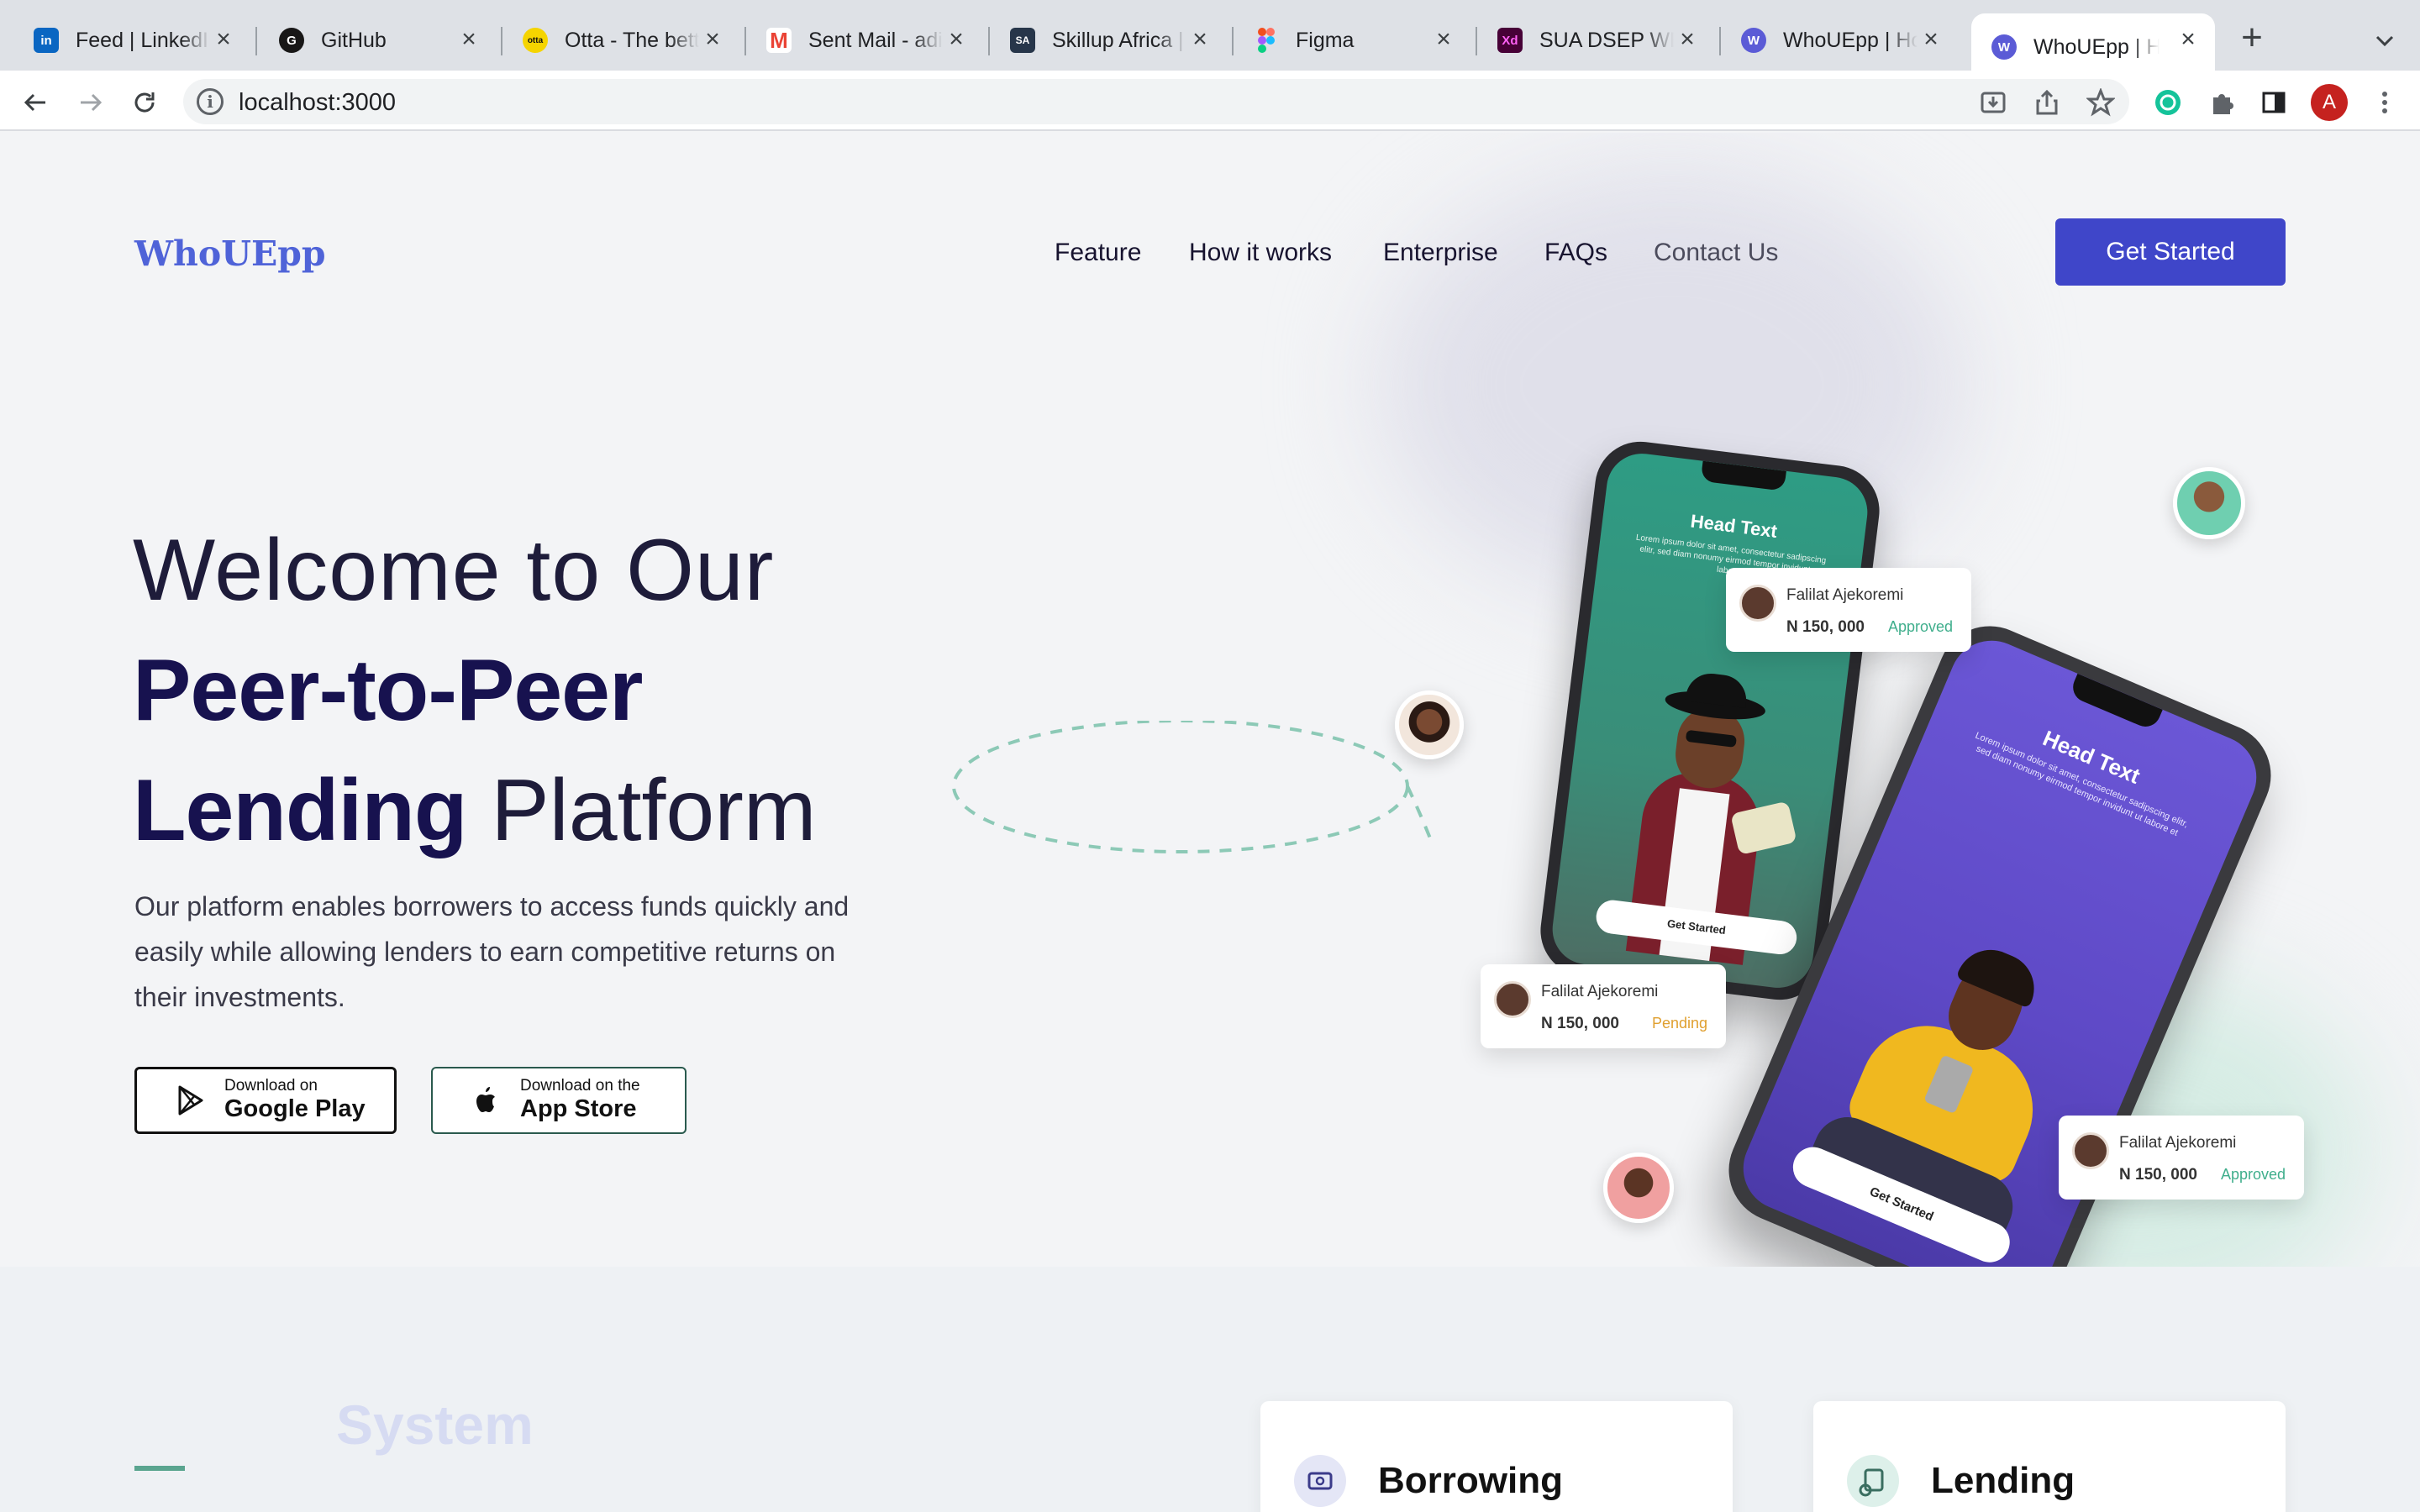 This screenshot has width=2420, height=1512. I want to click on info-icon: i, so click(210, 101).